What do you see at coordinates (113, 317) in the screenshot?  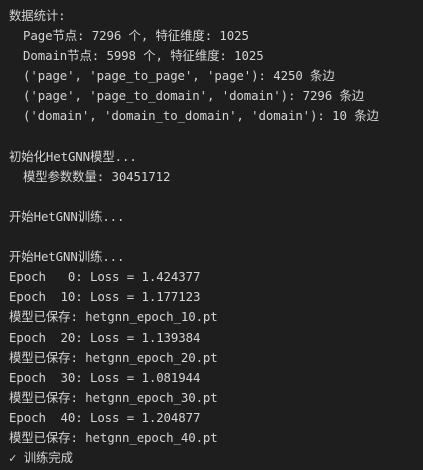 I see `training-log-line: 模型已保存: hetgnn_epoch_10.pt` at bounding box center [113, 317].